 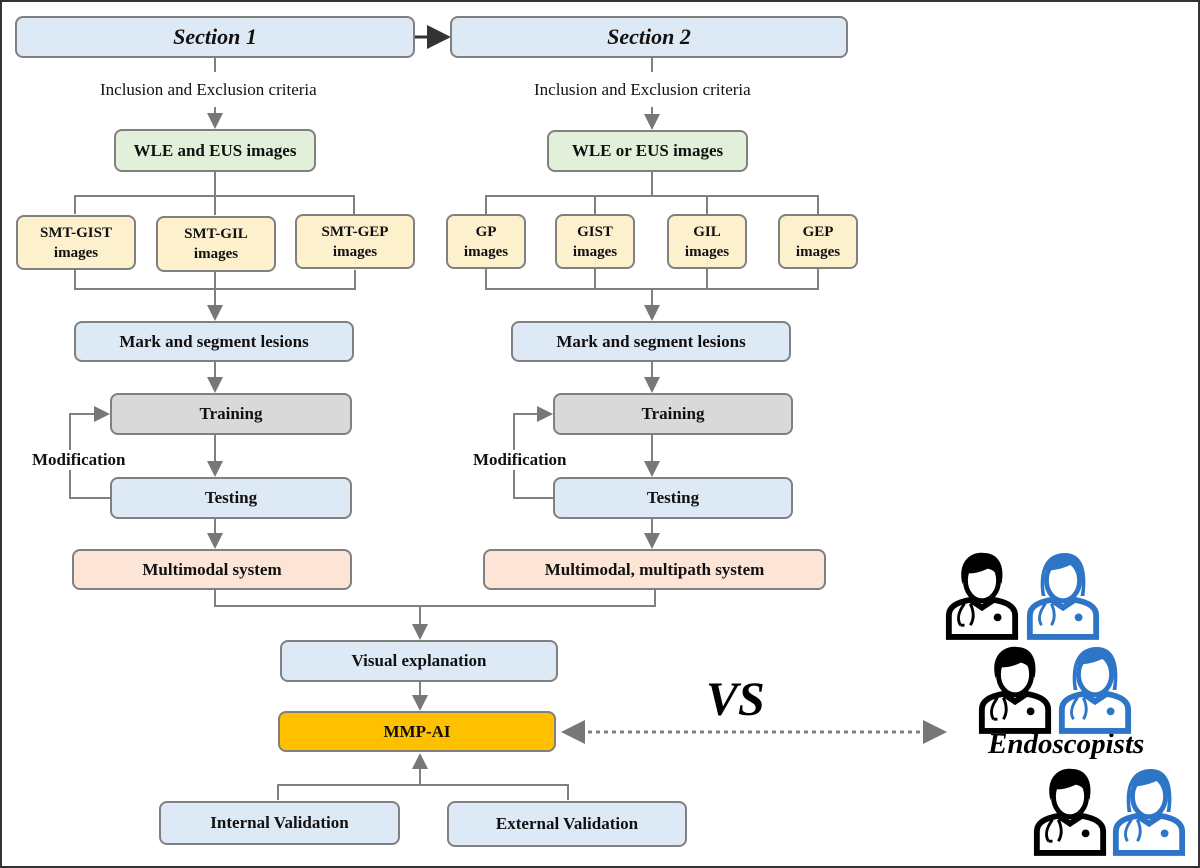 What do you see at coordinates (215, 150) in the screenshot?
I see `section-1-images: WLE and EUS images` at bounding box center [215, 150].